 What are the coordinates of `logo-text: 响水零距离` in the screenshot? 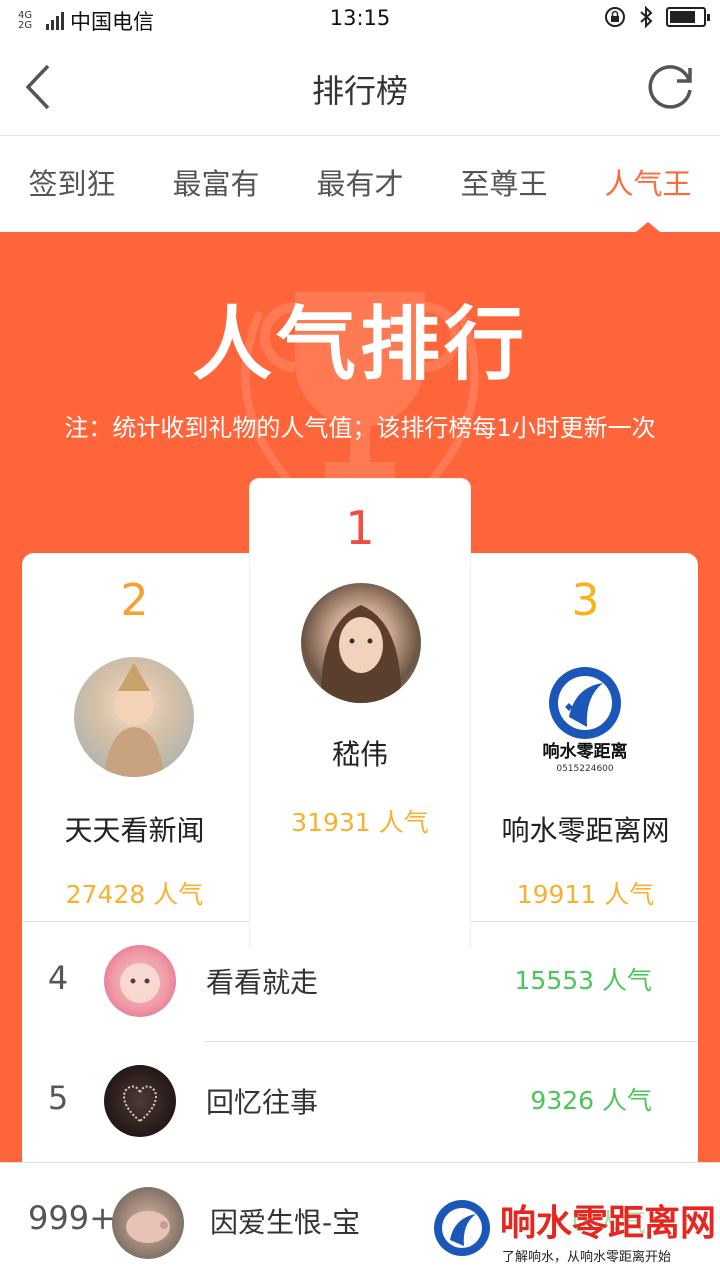 It's located at (585, 751).